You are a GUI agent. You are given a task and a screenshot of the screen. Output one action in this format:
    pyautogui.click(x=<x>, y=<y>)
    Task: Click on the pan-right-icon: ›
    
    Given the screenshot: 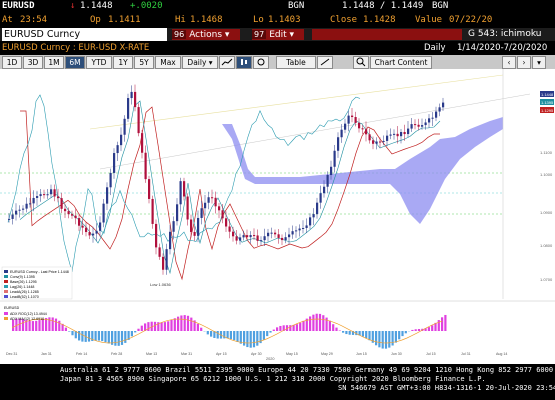 What is the action you would take?
    pyautogui.click(x=524, y=62)
    